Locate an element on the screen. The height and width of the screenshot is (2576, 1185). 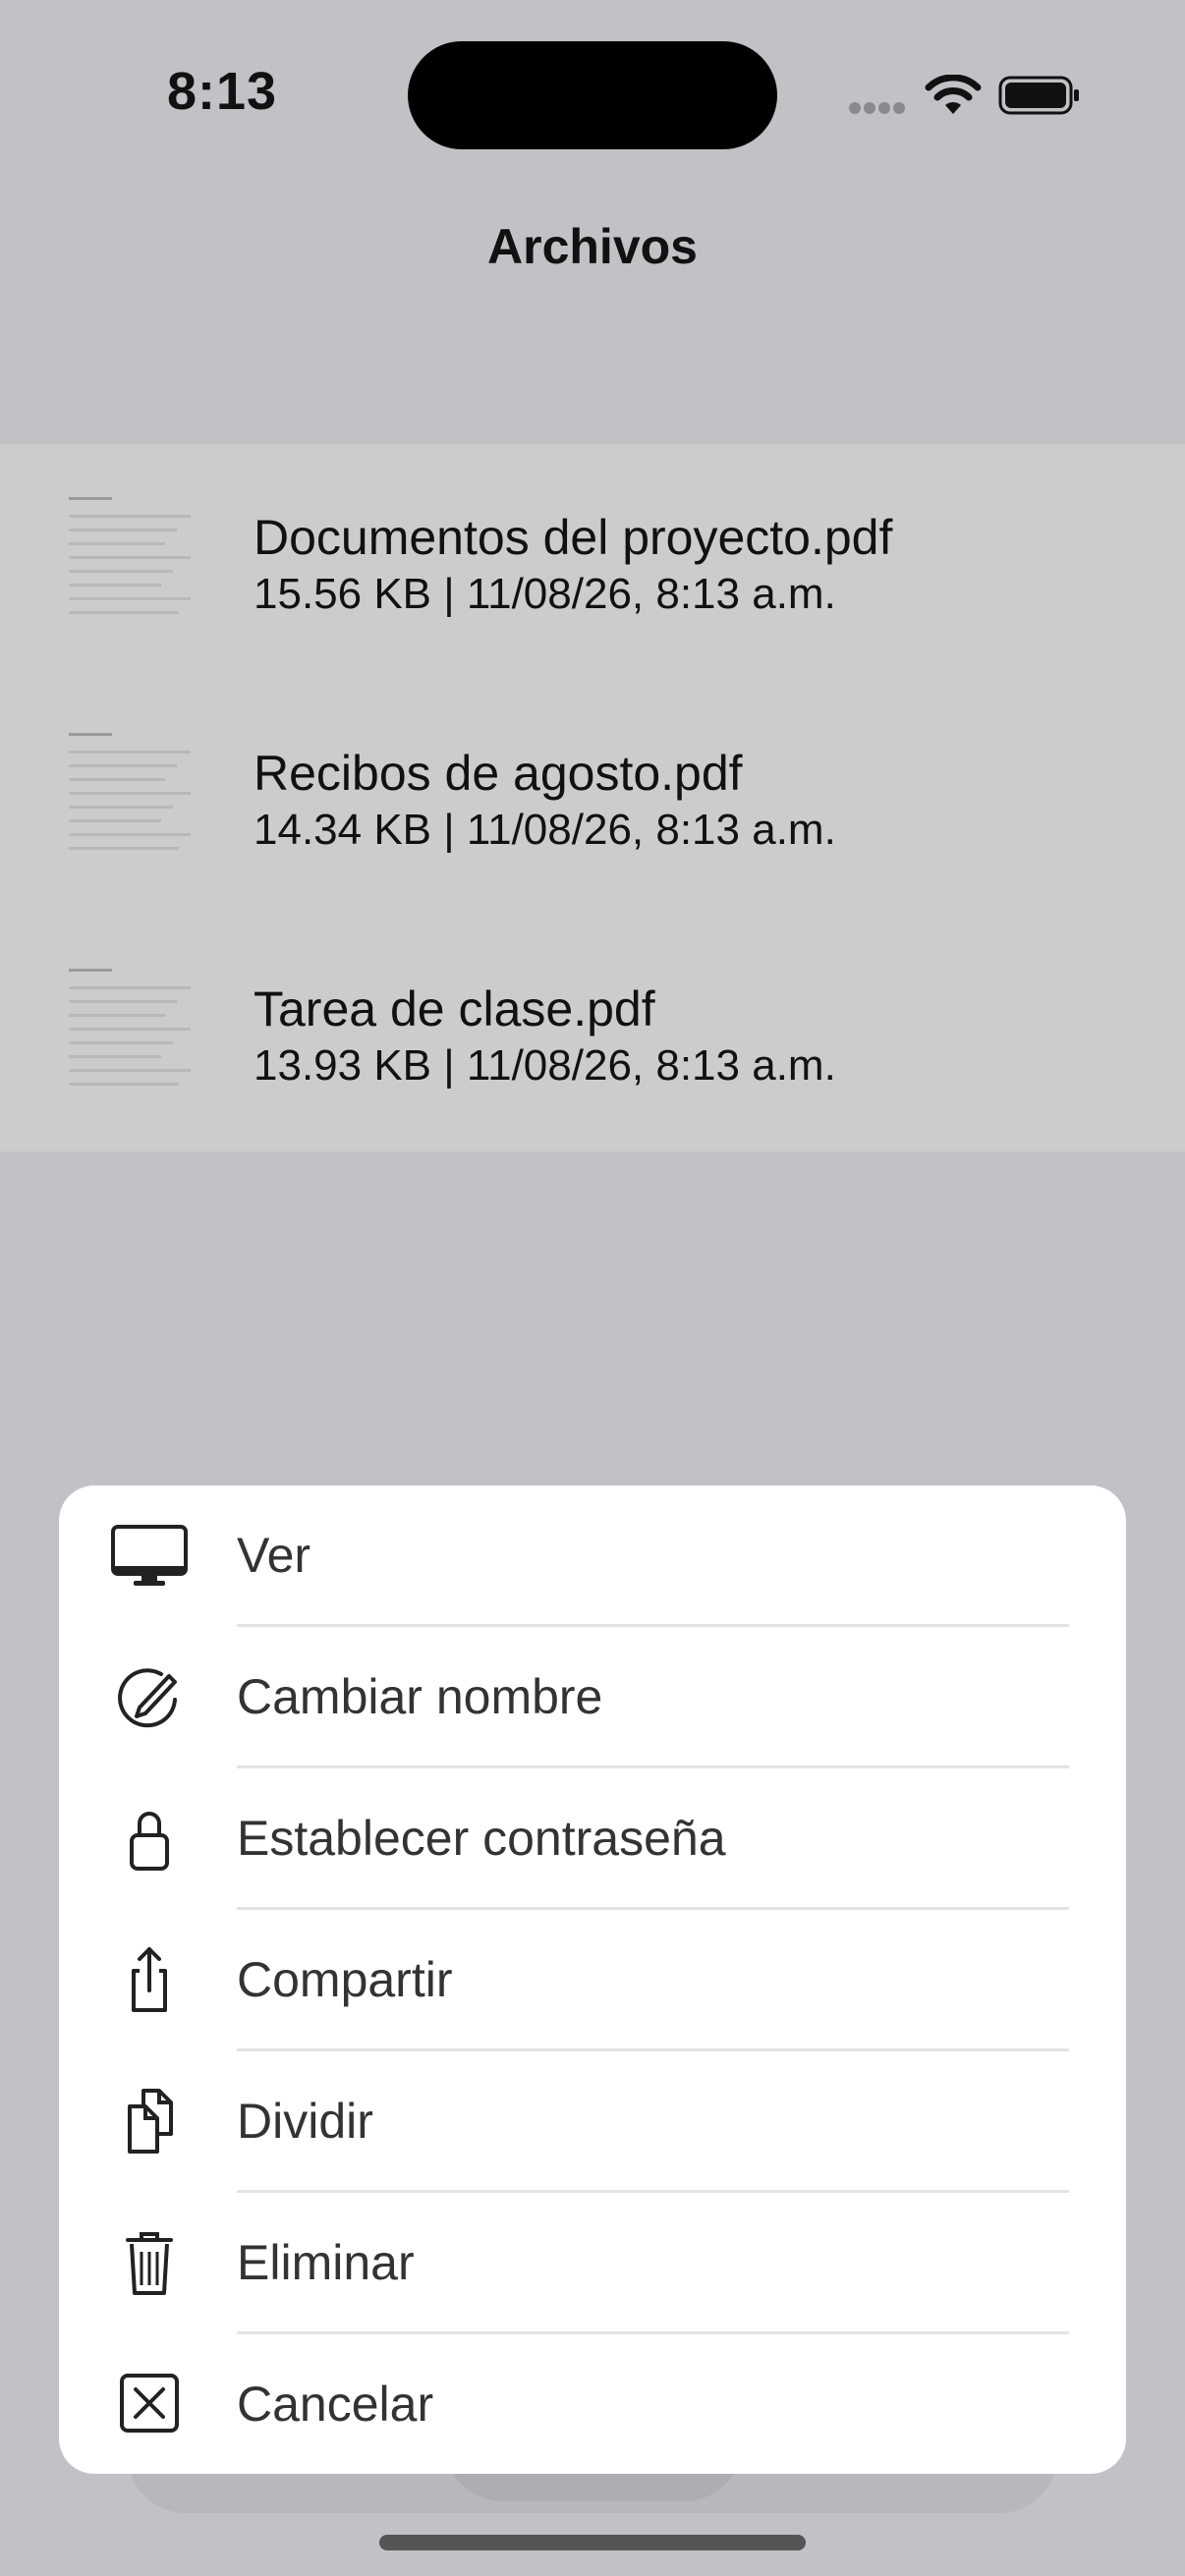
dynamic-island is located at coordinates (592, 95).